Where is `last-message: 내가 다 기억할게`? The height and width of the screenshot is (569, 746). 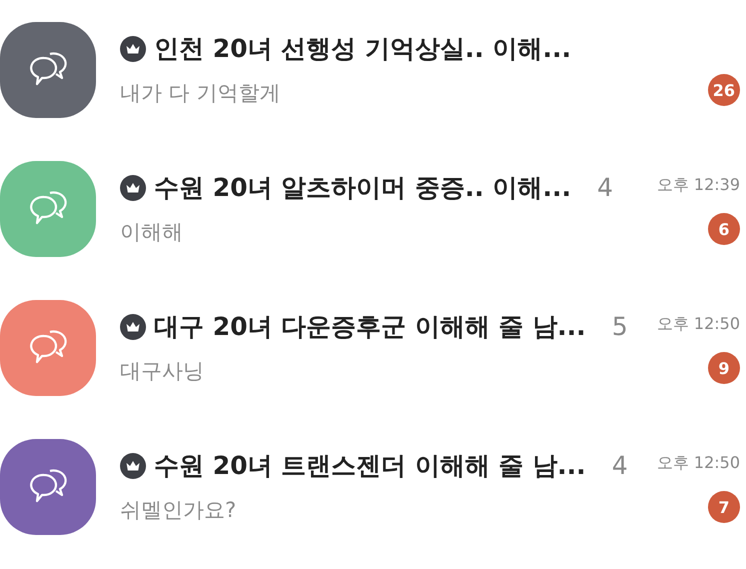
last-message: 내가 다 기억할게 is located at coordinates (201, 93).